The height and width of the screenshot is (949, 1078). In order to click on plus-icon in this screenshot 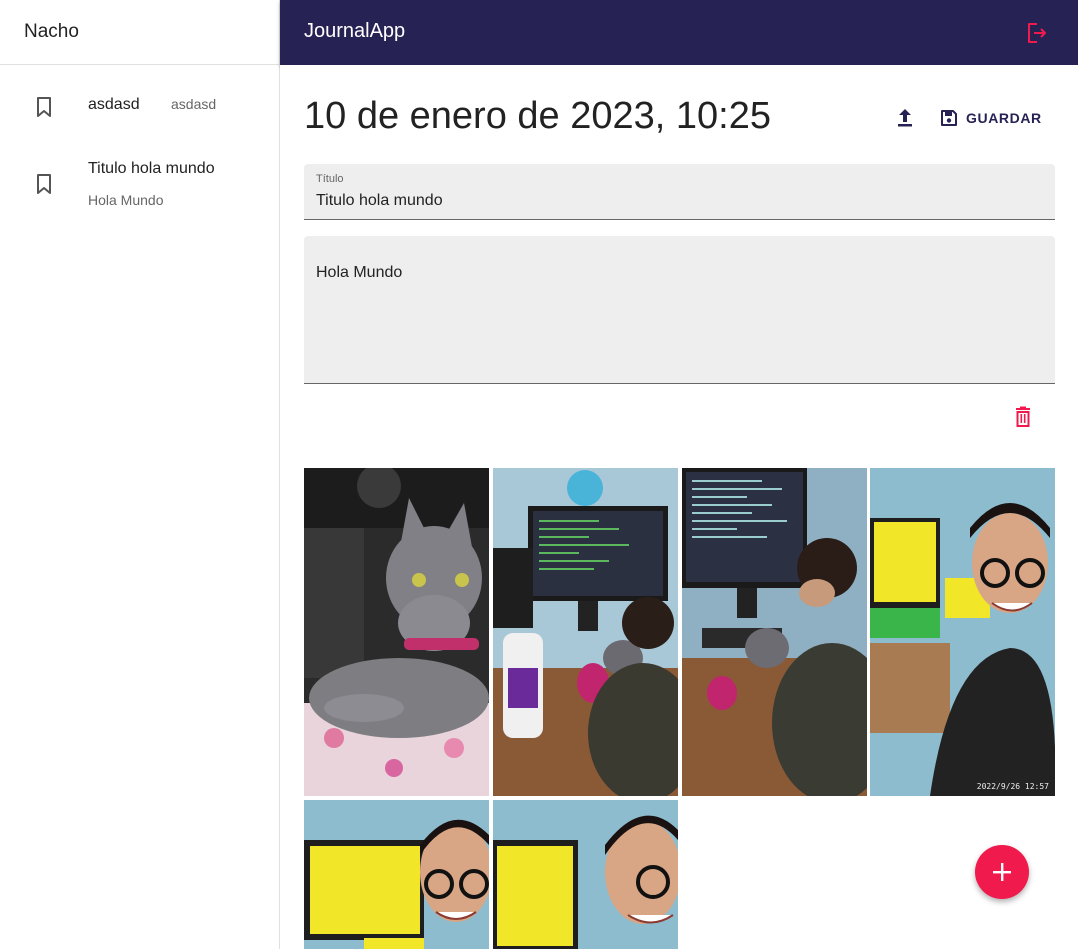, I will do `click(1002, 872)`.